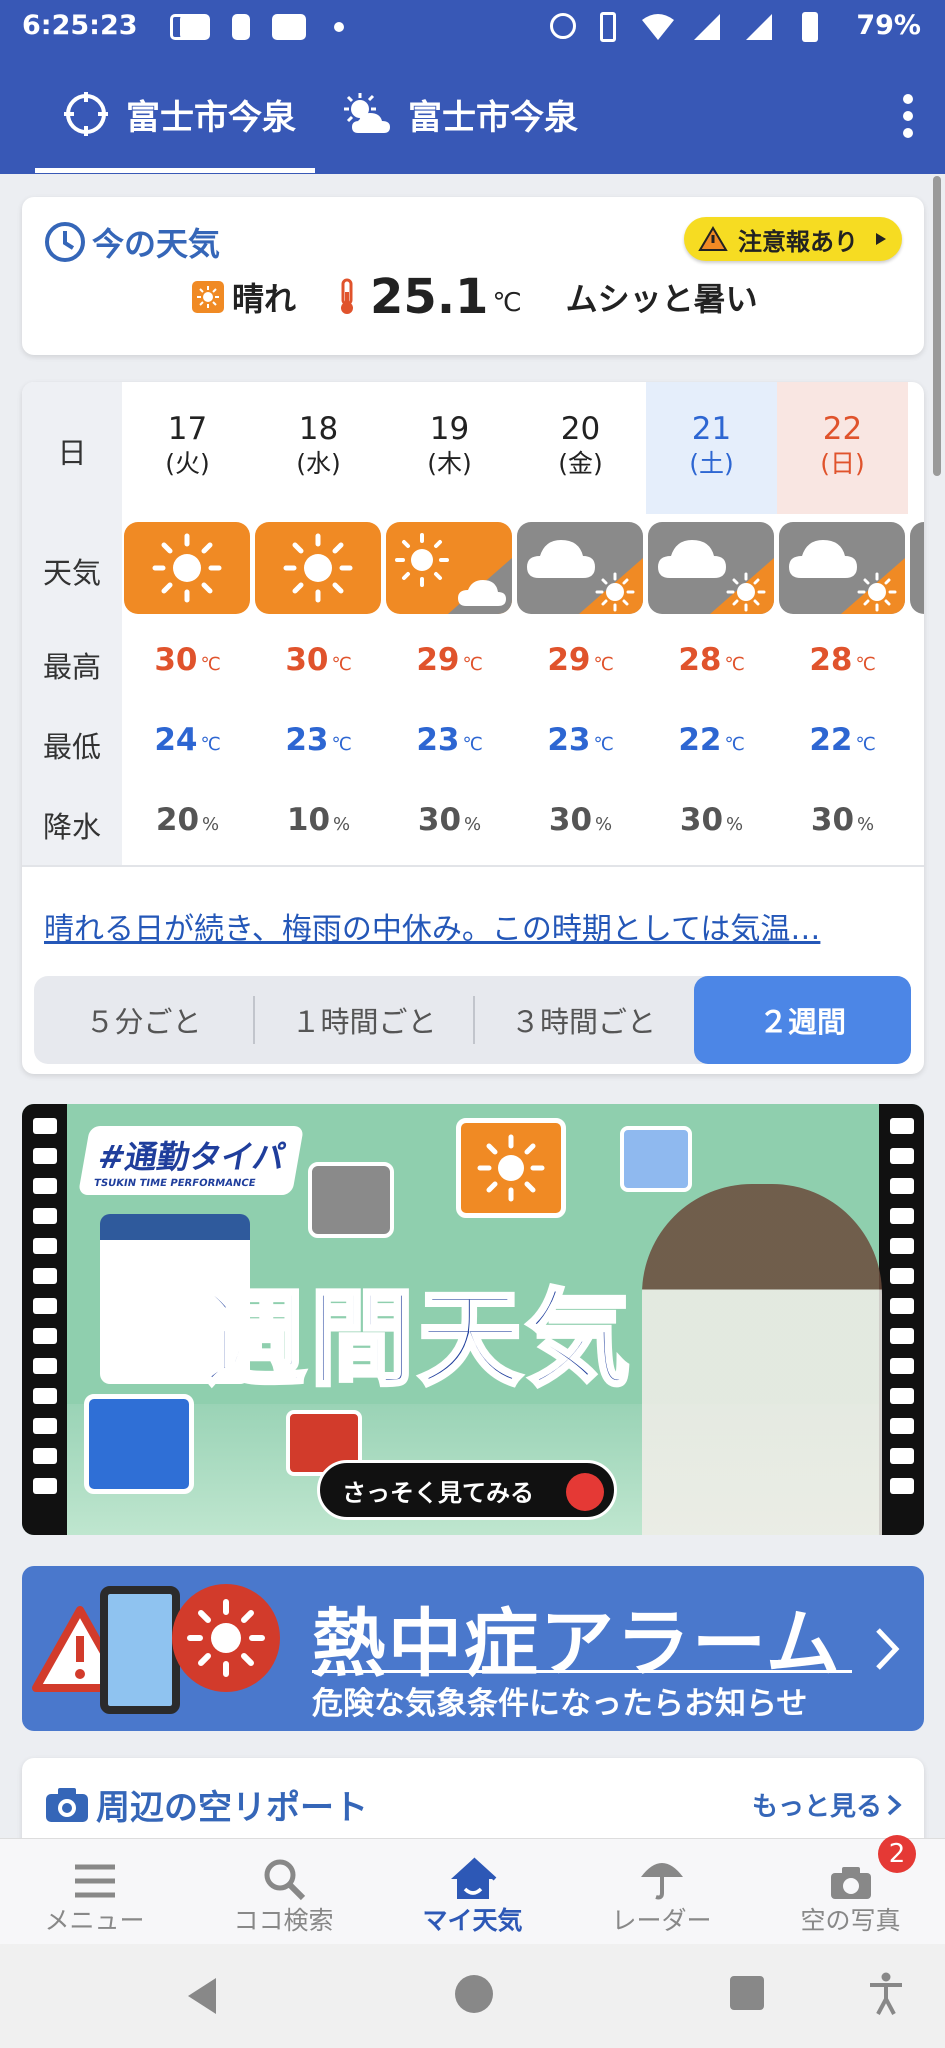 The width and height of the screenshot is (945, 2048). I want to click on divider, so click(473, 866).